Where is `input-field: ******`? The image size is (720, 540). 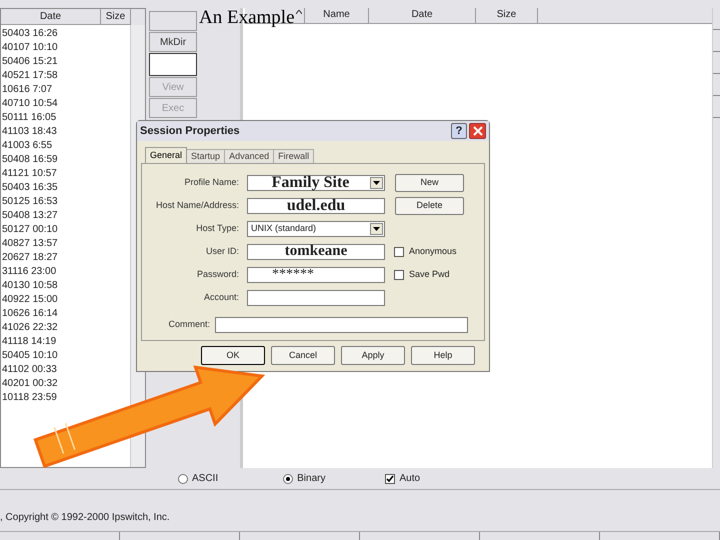
input-field: ****** is located at coordinates (316, 274).